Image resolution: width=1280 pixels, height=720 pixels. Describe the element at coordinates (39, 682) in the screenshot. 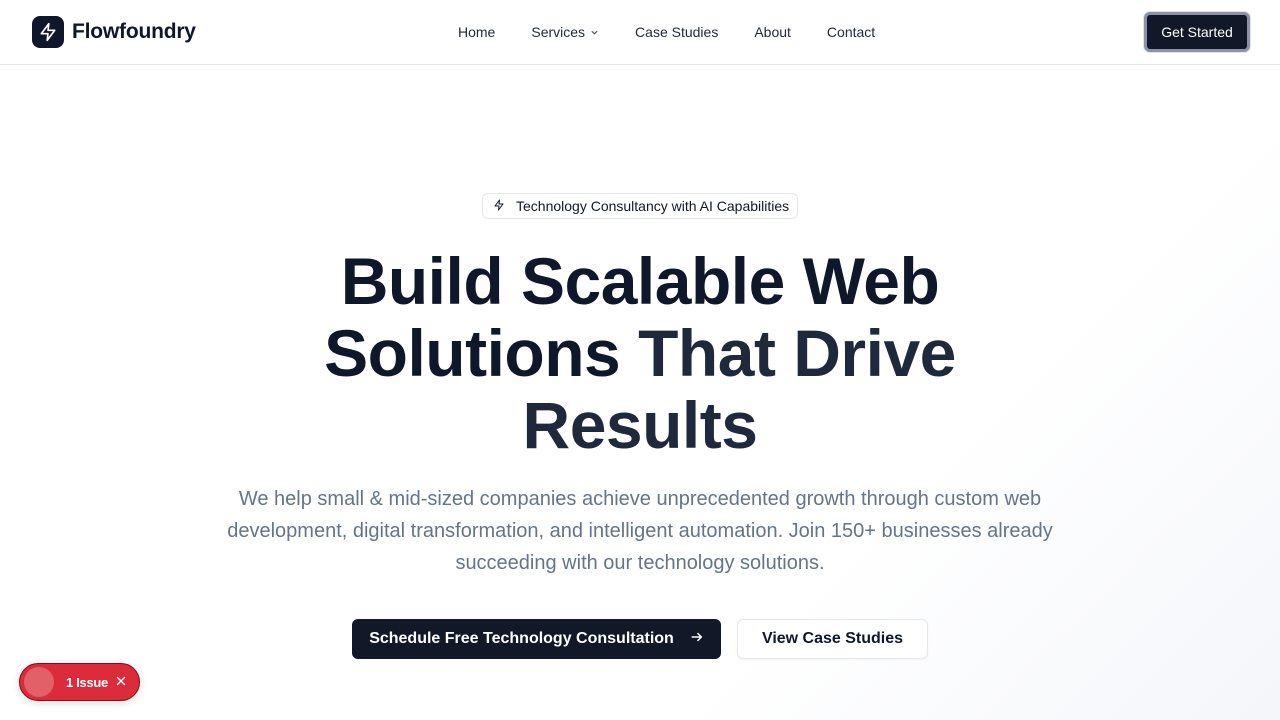

I see `issues-logo-icon` at that location.